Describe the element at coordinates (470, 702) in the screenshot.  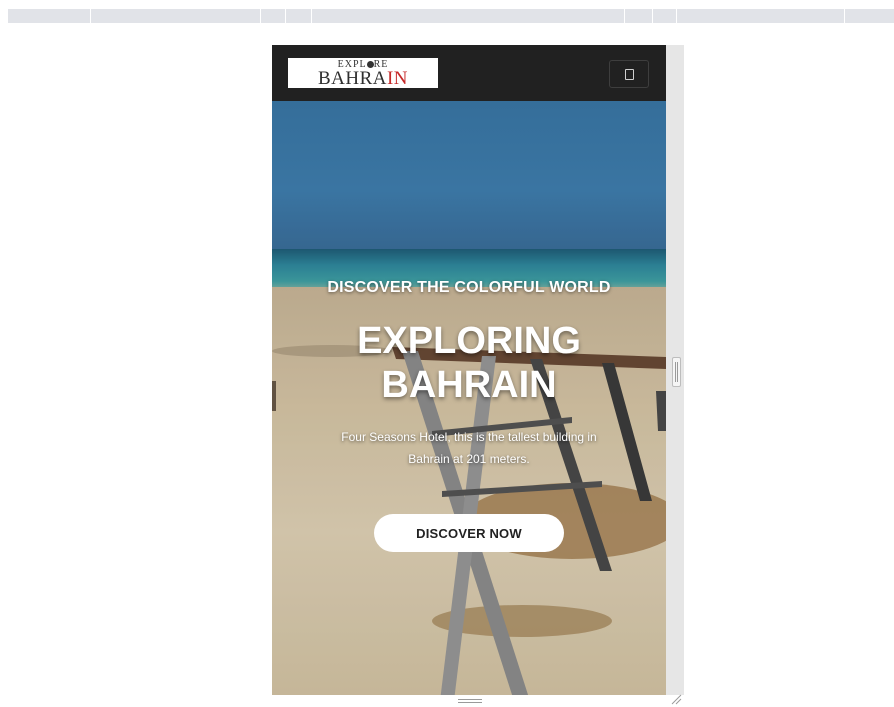
I see `resize-handle-bottom` at that location.